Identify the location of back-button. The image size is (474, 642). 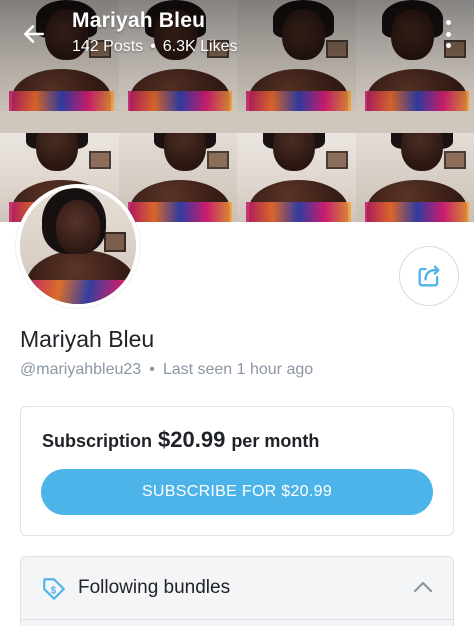
(34, 34).